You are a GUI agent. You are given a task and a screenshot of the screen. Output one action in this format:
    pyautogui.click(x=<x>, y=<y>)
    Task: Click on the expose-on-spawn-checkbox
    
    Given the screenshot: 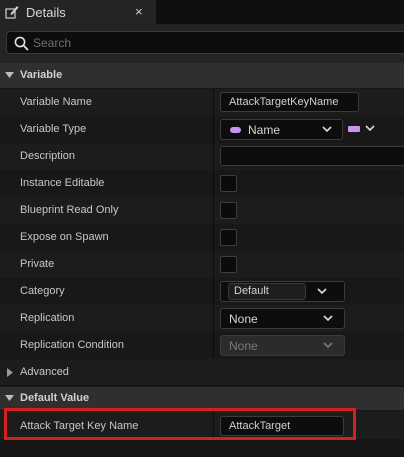 What is the action you would take?
    pyautogui.click(x=228, y=237)
    